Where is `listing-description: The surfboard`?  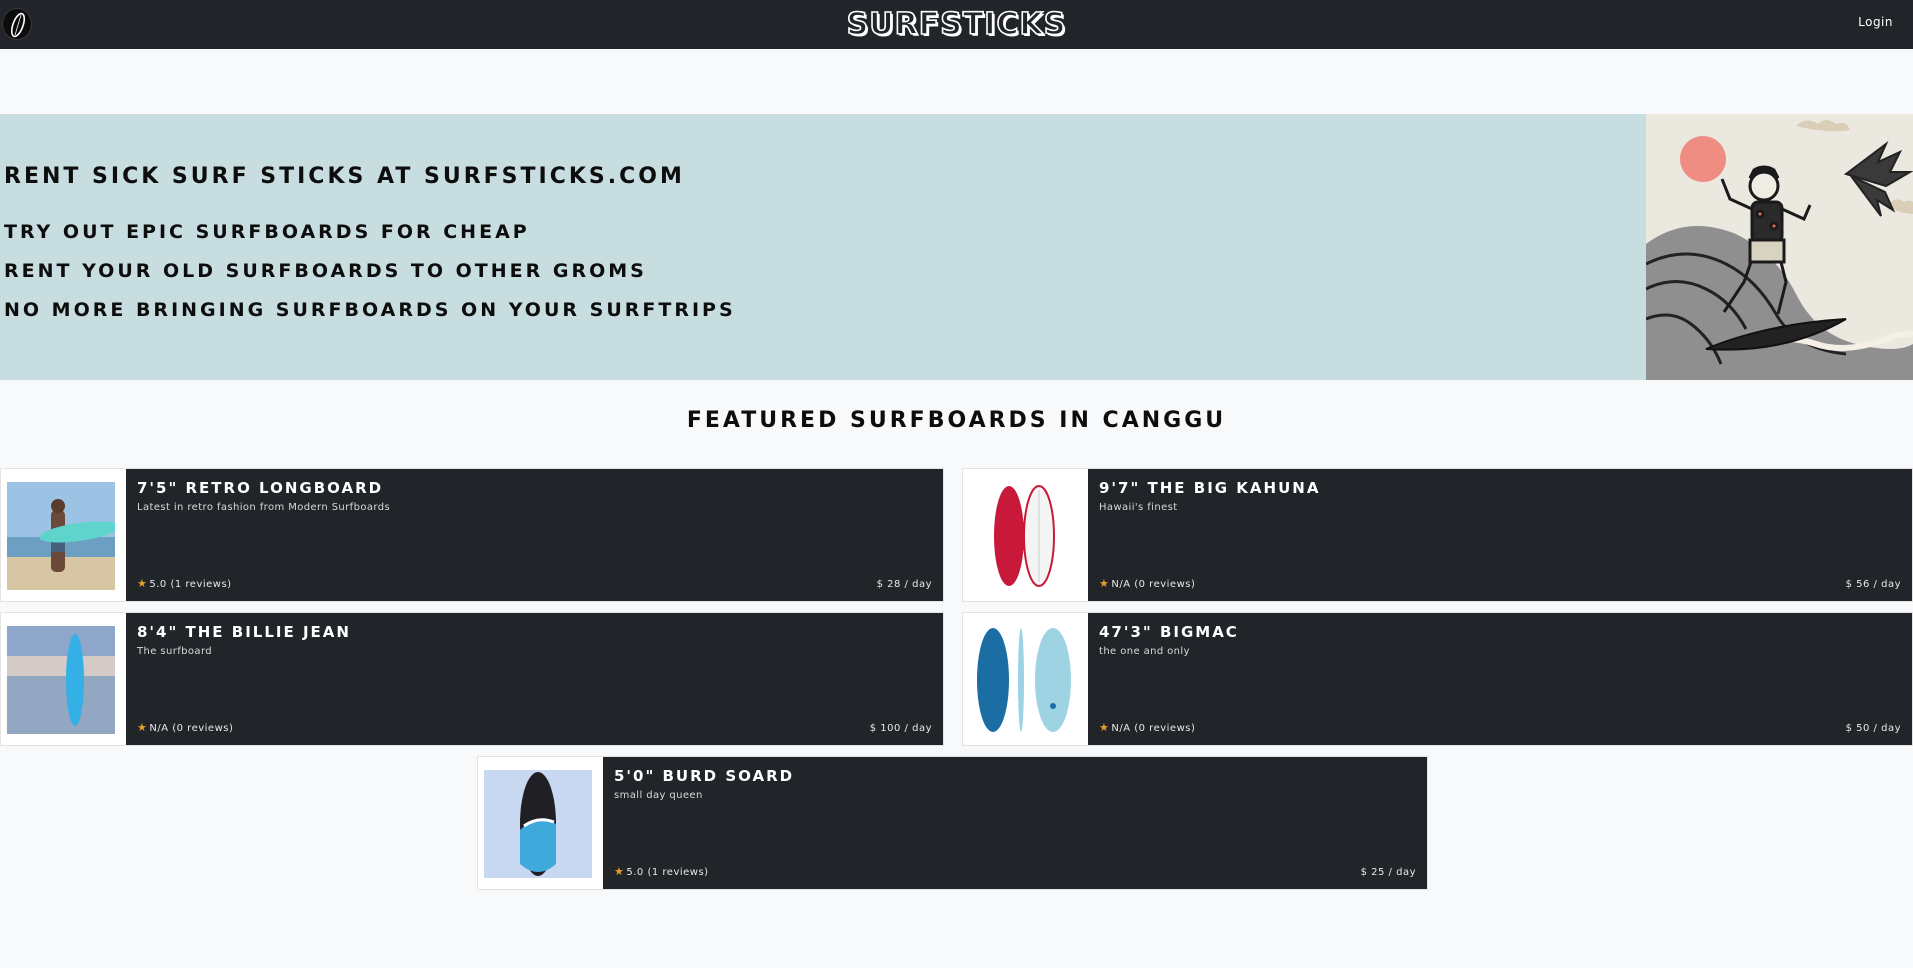 listing-description: The surfboard is located at coordinates (175, 651).